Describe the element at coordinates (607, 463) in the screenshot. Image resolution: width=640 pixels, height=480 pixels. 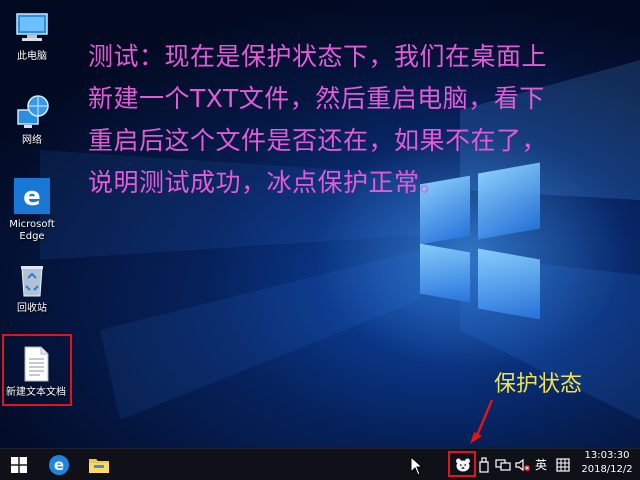
I see `taskbar-clock: 13:03:30 2018/12/2` at that location.